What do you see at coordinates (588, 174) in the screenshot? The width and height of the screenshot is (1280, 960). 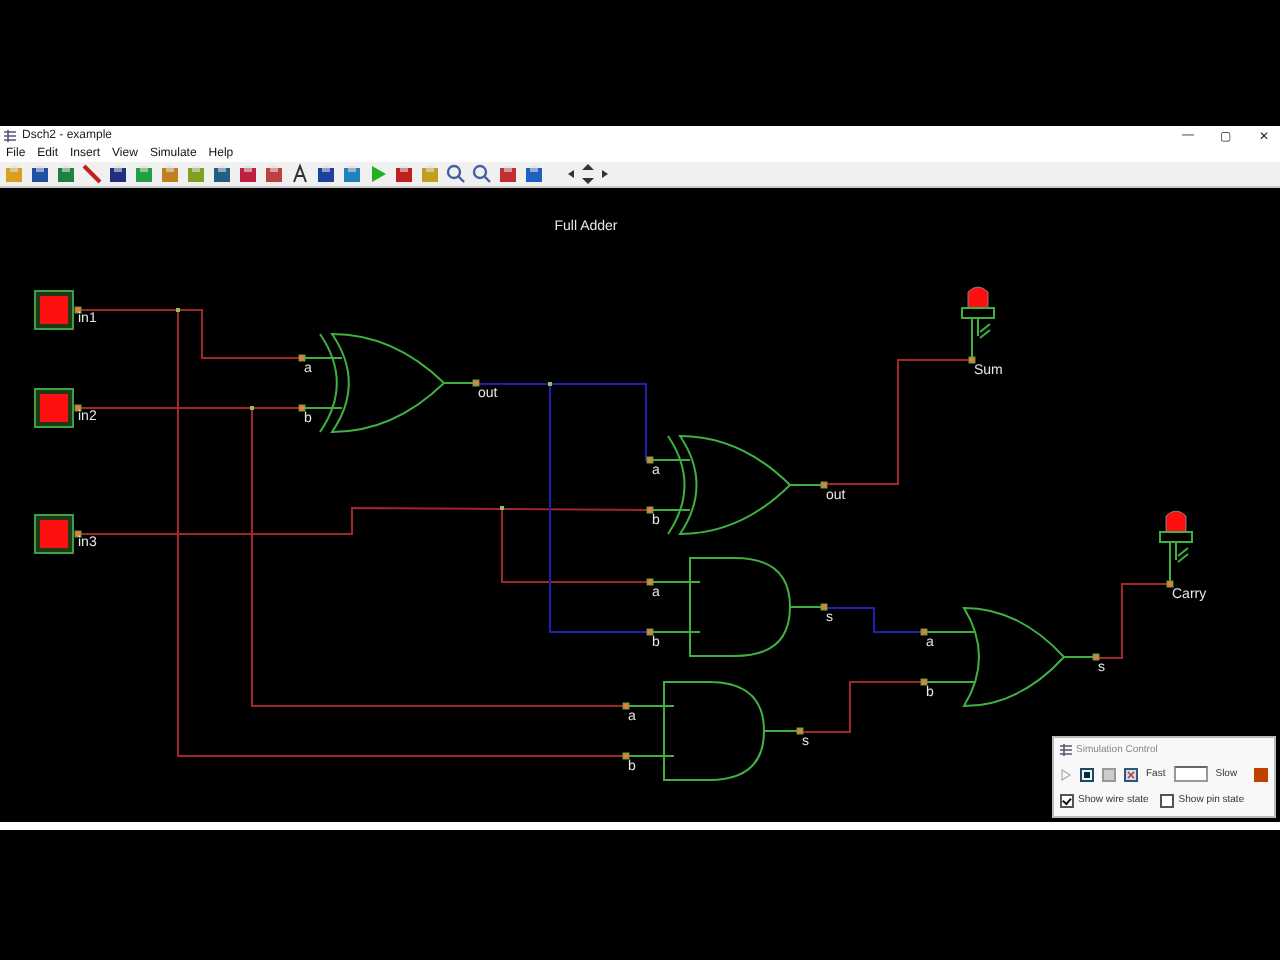 I see `scroll-arrows-icon` at bounding box center [588, 174].